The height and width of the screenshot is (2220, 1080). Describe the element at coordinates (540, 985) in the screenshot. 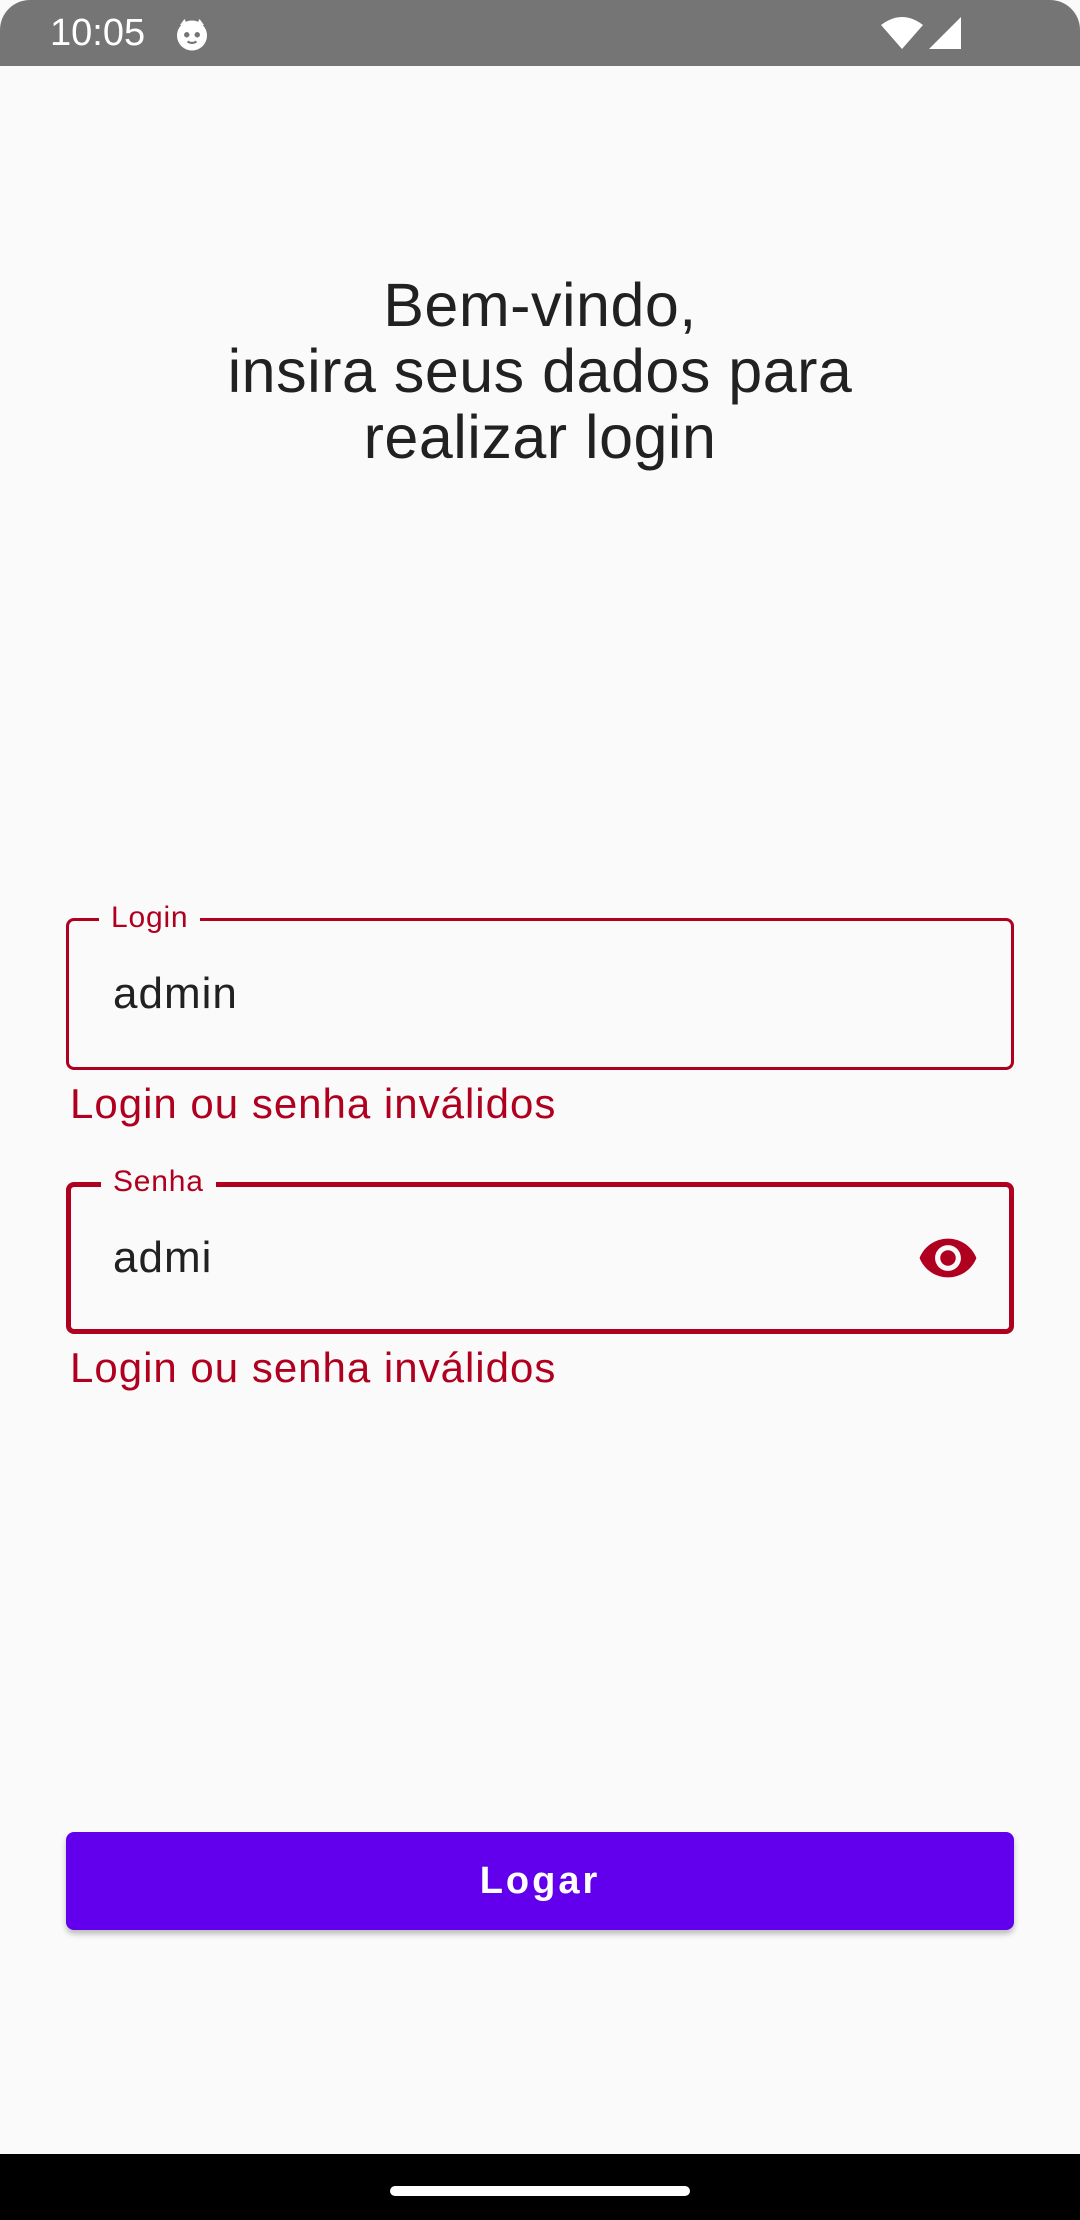

I see `login-field: Login admin` at that location.